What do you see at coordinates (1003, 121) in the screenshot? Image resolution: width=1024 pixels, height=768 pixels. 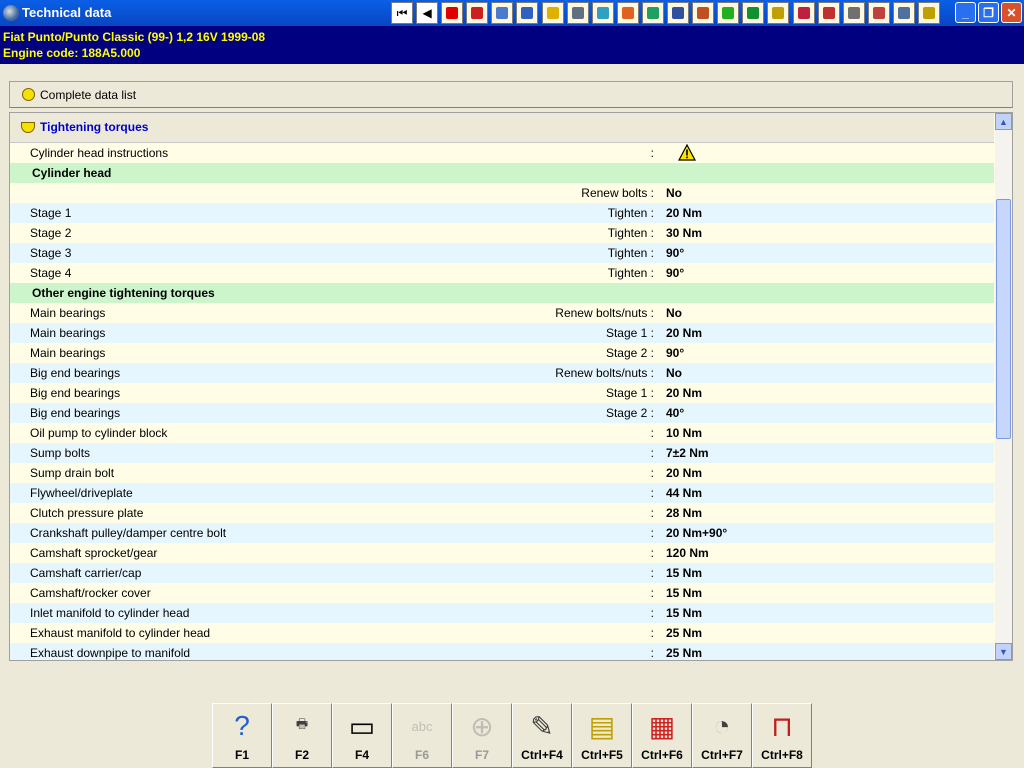 I see `scroll-up-icon: ▲` at bounding box center [1003, 121].